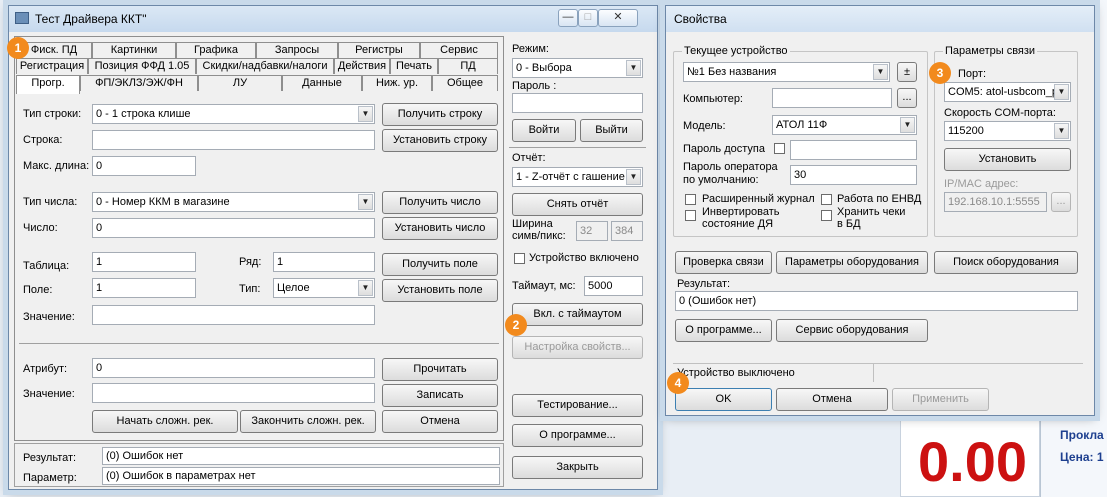 This screenshot has width=1107, height=497. What do you see at coordinates (233, 393) in the screenshot?
I see `value2-input` at bounding box center [233, 393].